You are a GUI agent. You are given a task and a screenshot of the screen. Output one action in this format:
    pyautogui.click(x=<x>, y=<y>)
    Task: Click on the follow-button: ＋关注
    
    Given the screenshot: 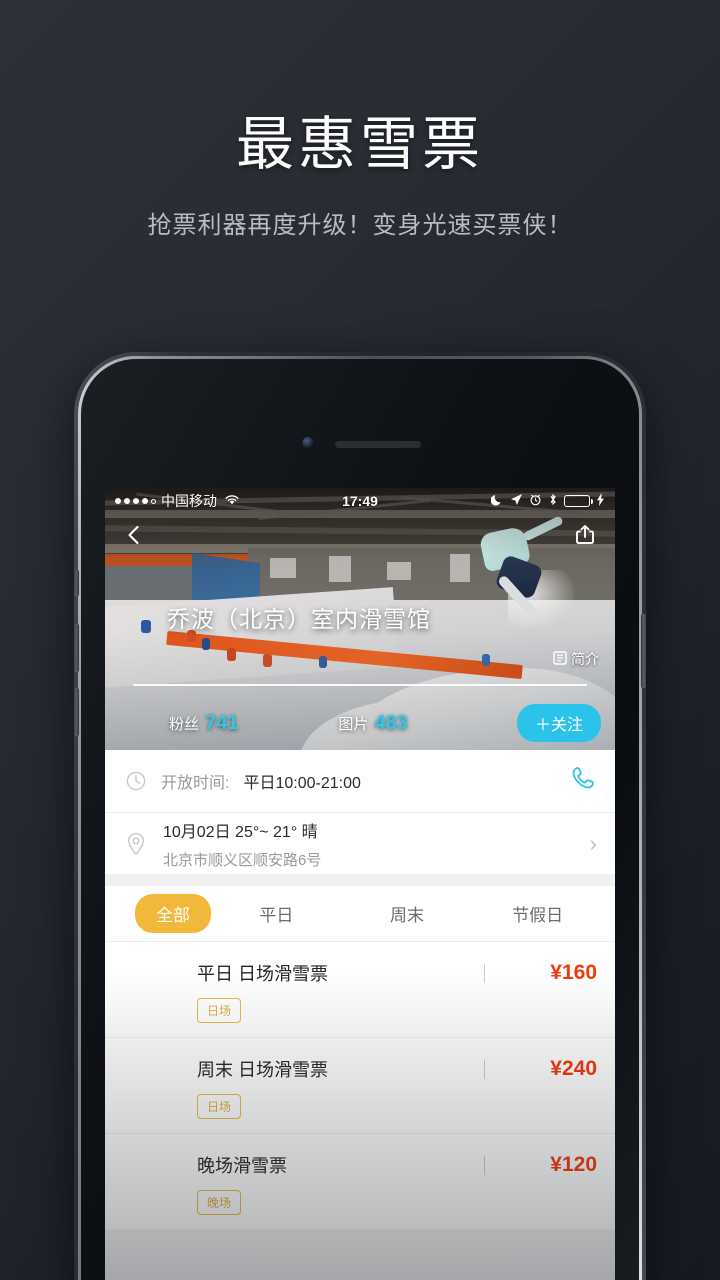 What is the action you would take?
    pyautogui.click(x=558, y=723)
    